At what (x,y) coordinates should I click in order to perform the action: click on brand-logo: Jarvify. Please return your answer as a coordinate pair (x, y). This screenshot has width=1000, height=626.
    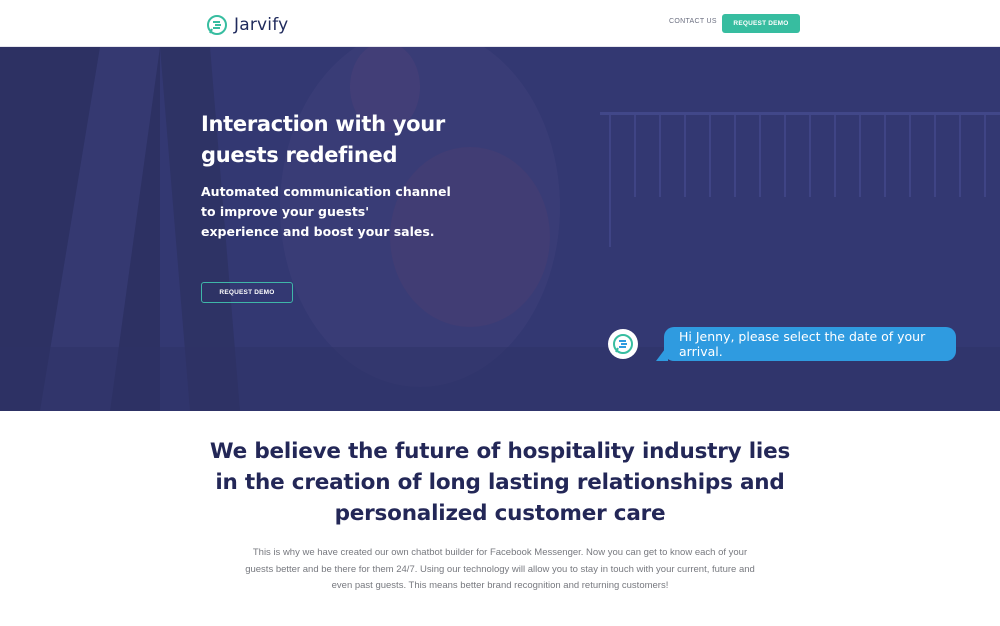
    Looking at the image, I should click on (247, 25).